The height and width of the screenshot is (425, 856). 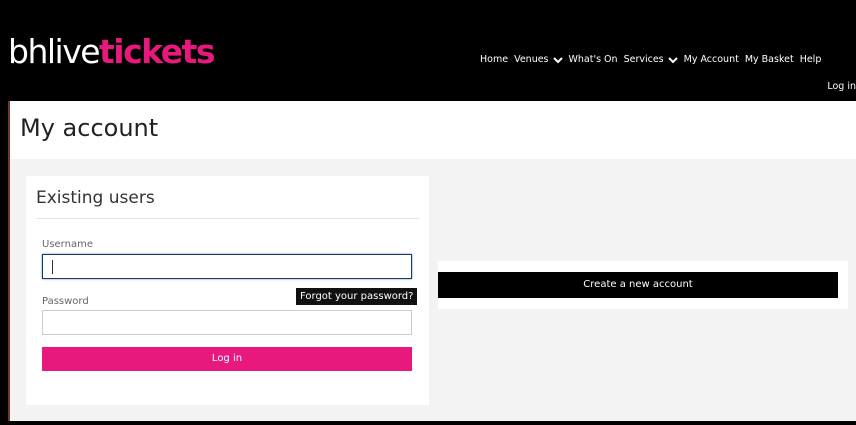 I want to click on logo-text-bold: tickets, so click(x=157, y=51).